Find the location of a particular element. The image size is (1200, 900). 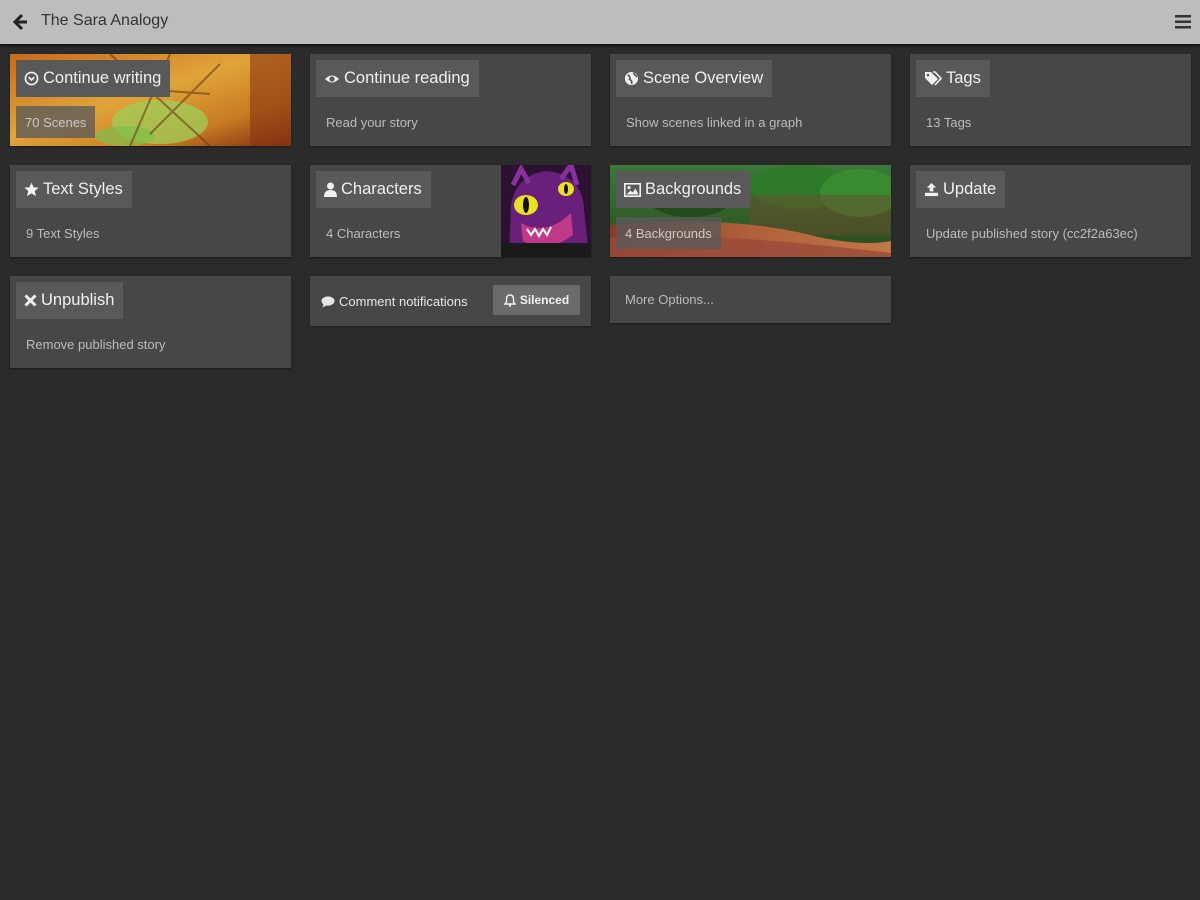

menu-button is located at coordinates (1183, 22).